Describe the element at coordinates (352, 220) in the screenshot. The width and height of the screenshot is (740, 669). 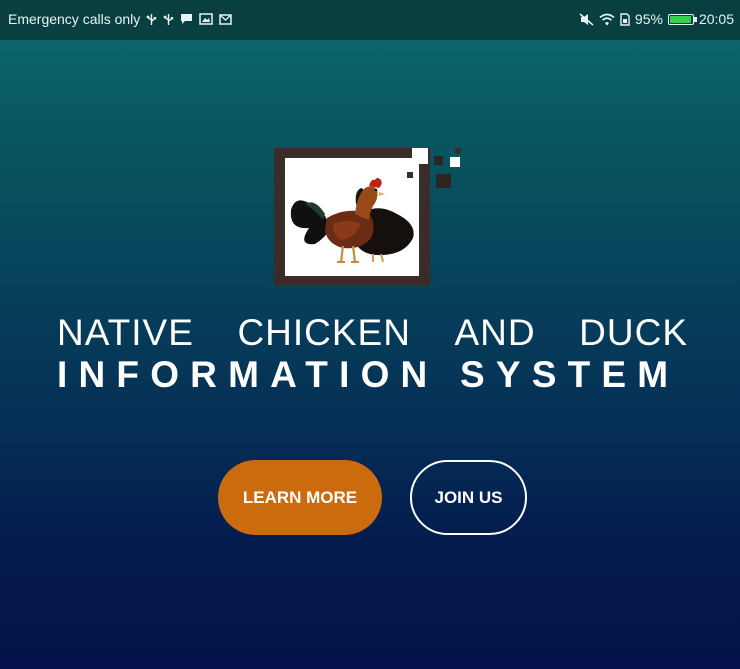
I see `rooster-and-duck-icon` at that location.